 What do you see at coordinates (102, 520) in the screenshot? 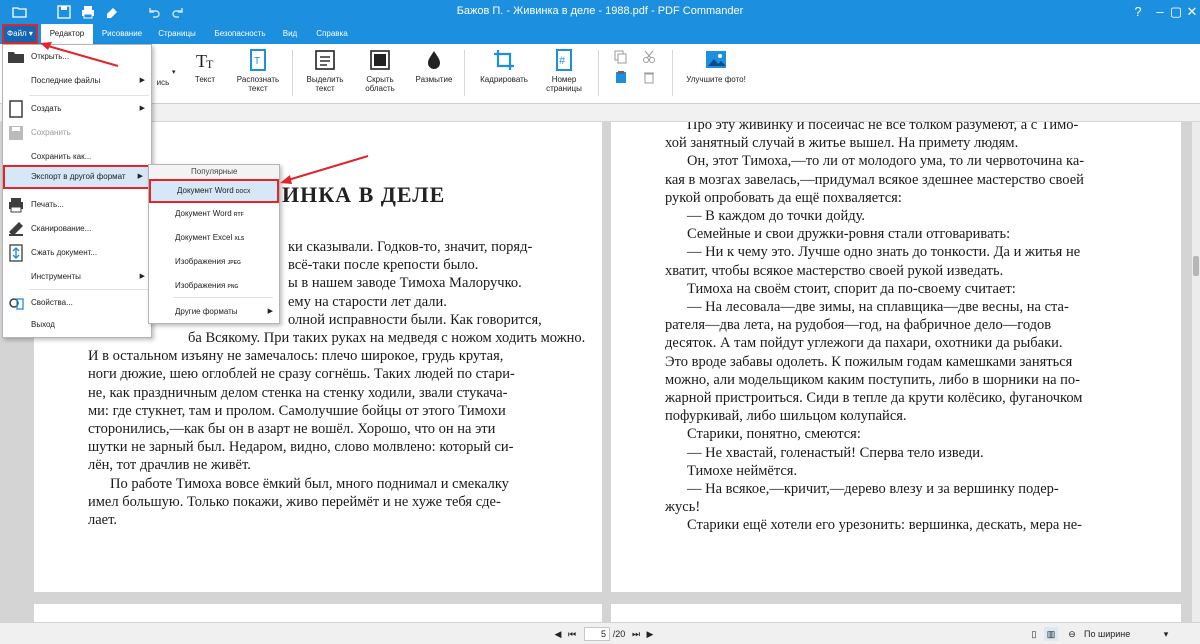
I see `text-line: лает.` at bounding box center [102, 520].